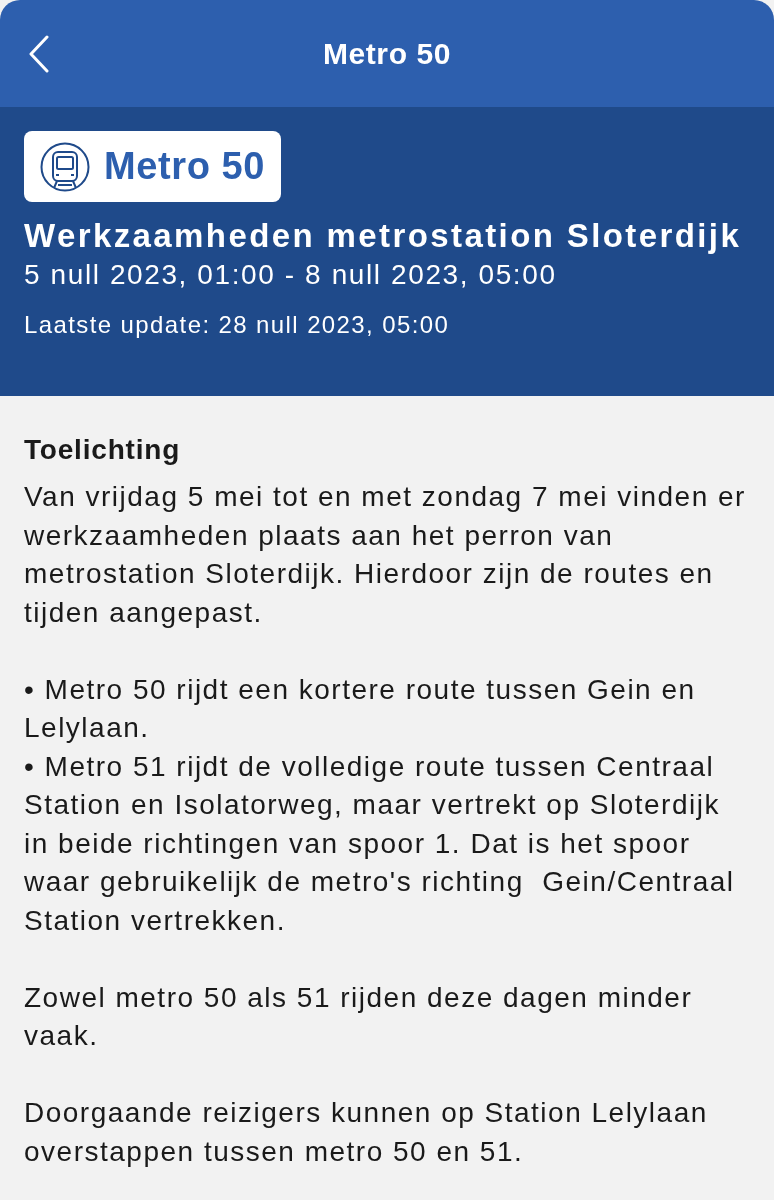  Describe the element at coordinates (237, 325) in the screenshot. I see `last-update-text: Laatste update: 28 null 2023, 05:00` at that location.